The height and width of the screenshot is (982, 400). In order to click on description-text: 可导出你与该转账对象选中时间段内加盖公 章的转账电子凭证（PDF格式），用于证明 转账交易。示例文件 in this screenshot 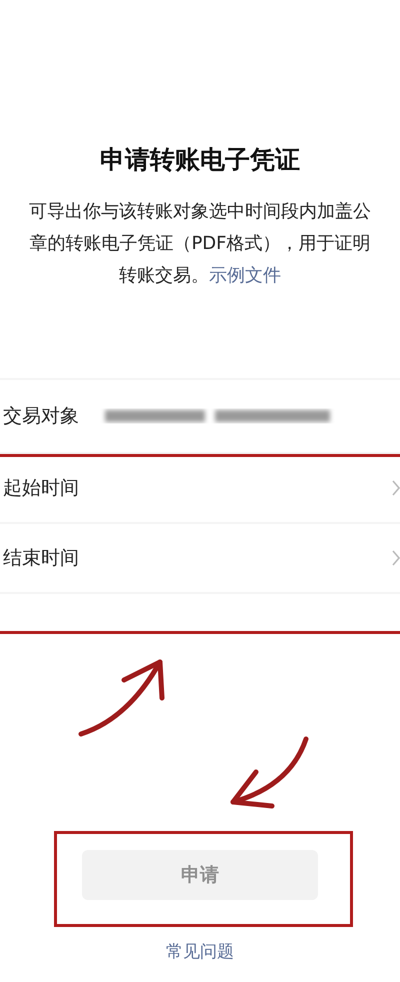, I will do `click(200, 244)`.